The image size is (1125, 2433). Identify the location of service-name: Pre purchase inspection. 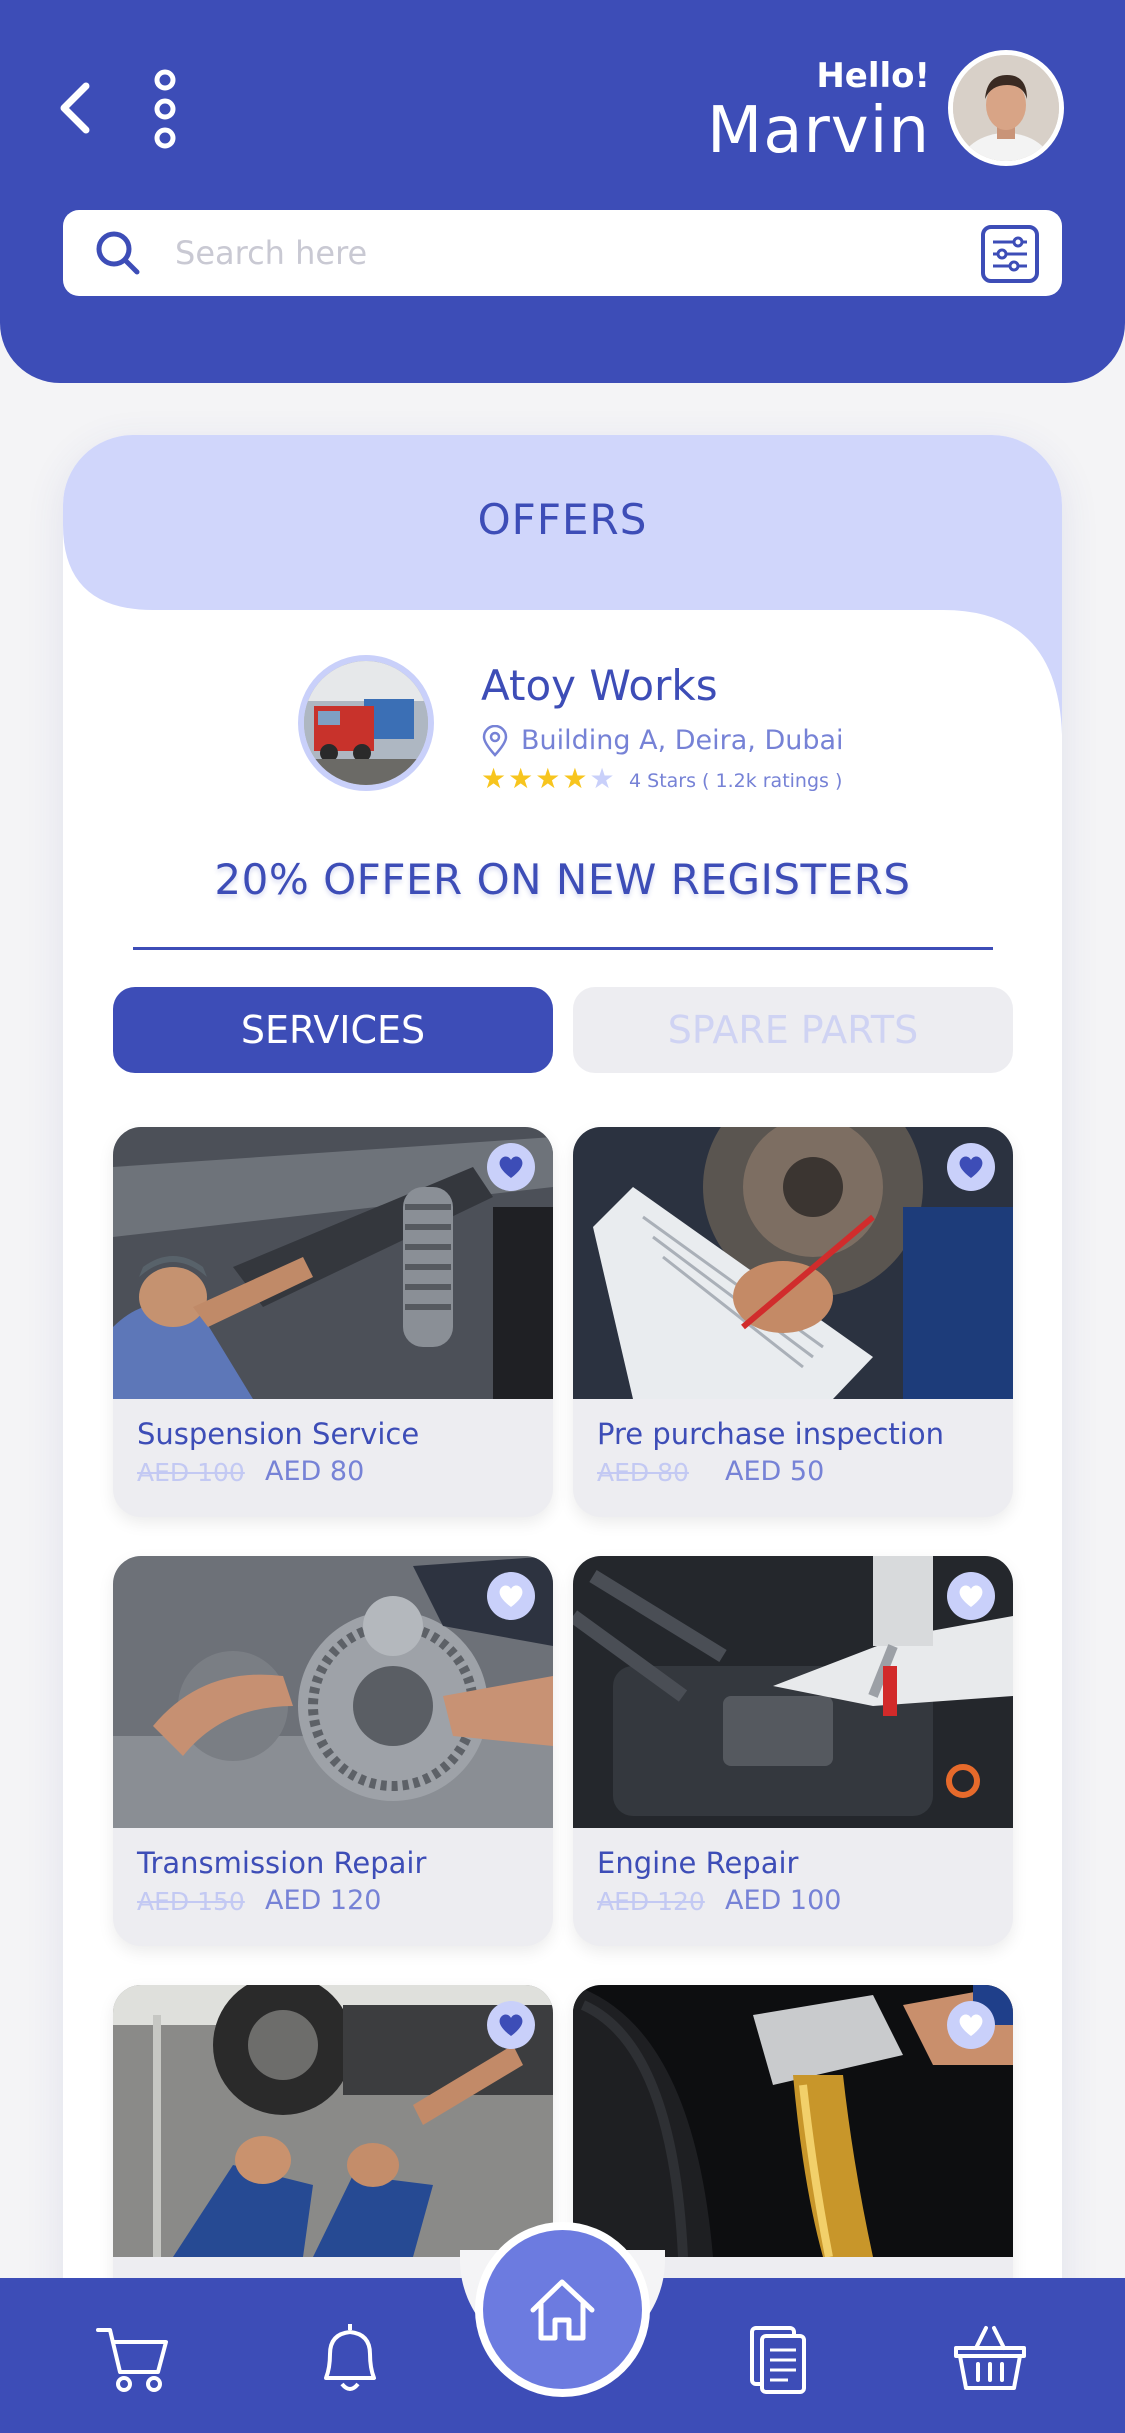
(770, 1434).